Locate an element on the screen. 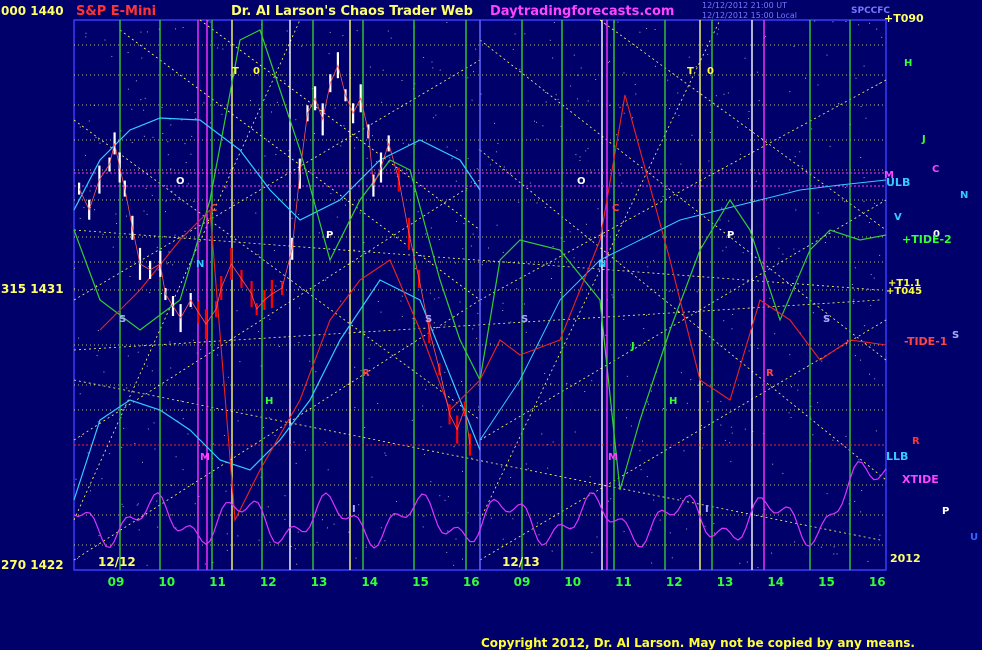 This screenshot has height=650, width=982. site-link: Daytradingforecasts.com is located at coordinates (582, 11).